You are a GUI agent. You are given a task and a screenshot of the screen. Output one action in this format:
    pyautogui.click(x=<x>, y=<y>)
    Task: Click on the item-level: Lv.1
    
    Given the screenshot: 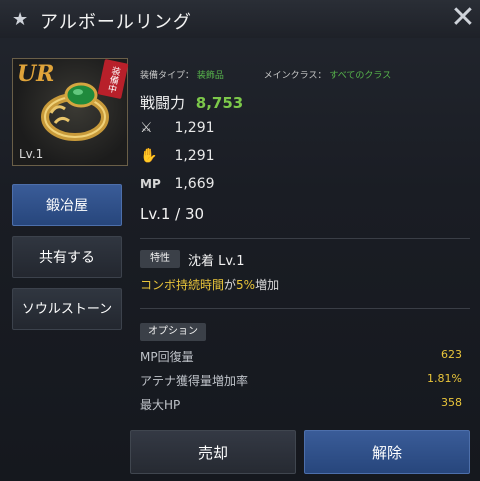 What is the action you would take?
    pyautogui.click(x=31, y=154)
    